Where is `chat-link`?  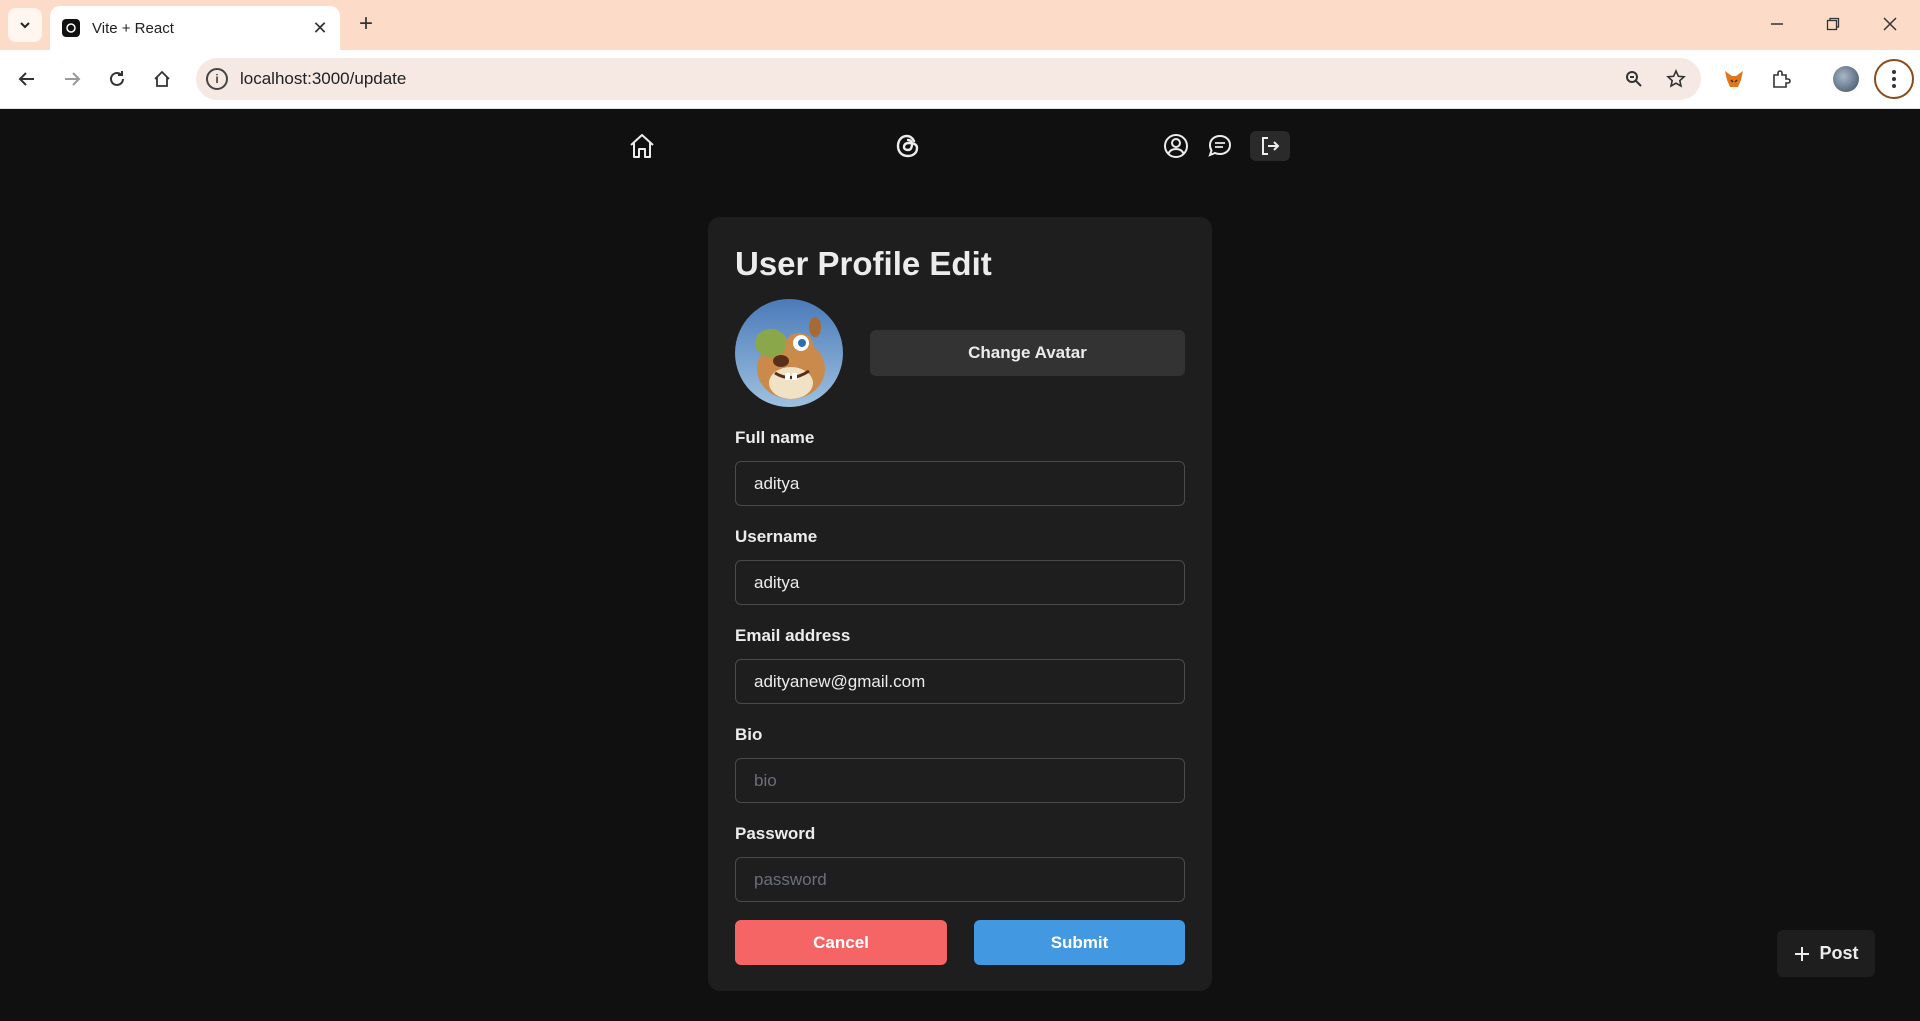 chat-link is located at coordinates (1220, 146).